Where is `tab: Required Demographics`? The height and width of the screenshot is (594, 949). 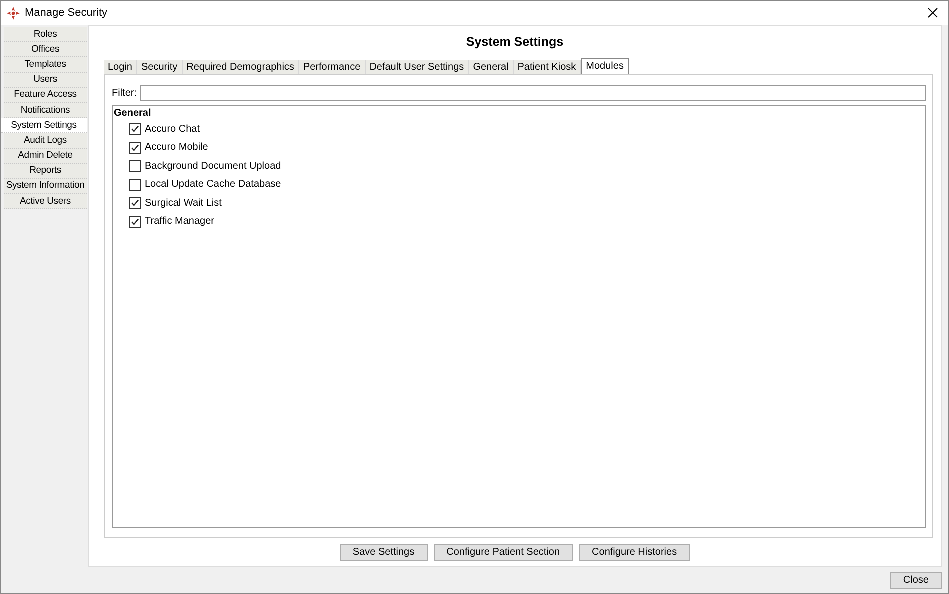
tab: Required Demographics is located at coordinates (241, 67).